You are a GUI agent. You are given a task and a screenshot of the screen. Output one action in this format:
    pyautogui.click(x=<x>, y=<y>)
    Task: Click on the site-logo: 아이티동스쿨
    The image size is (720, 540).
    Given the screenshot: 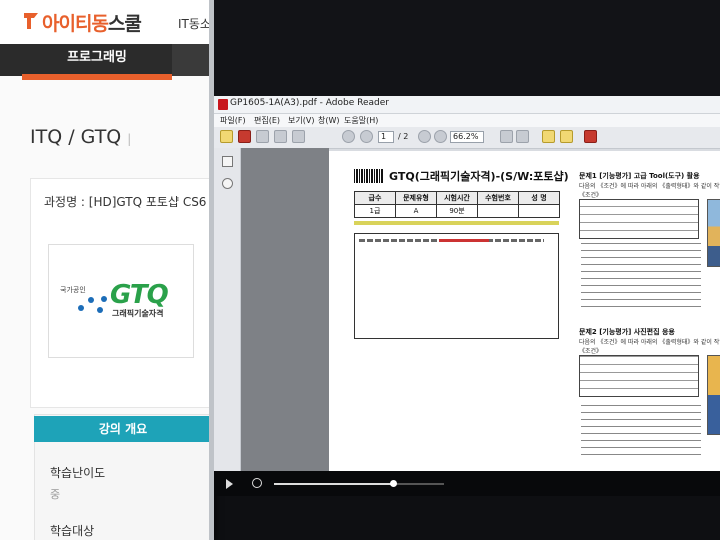 What is the action you would take?
    pyautogui.click(x=92, y=22)
    